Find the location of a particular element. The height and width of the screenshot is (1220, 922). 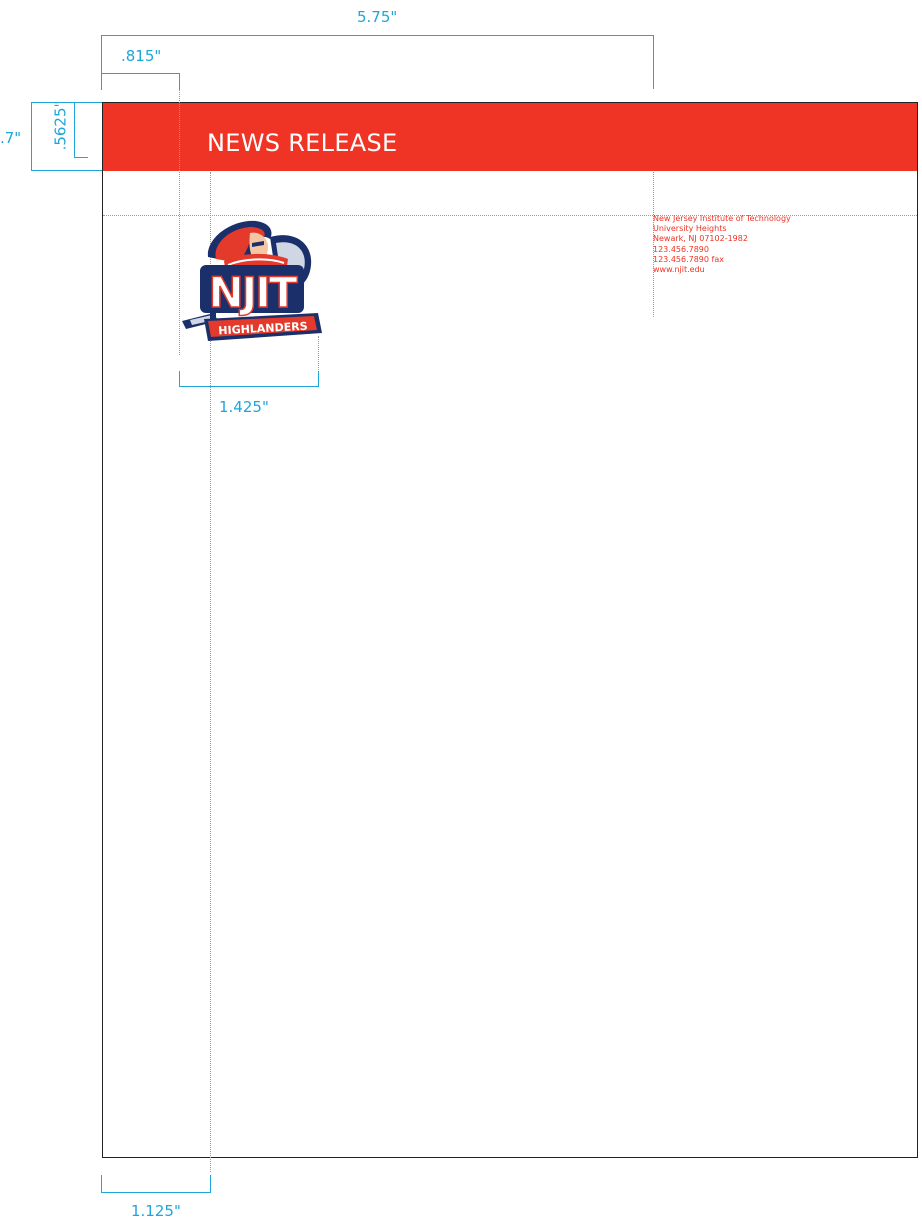

highlanders-ribbon: HIGHLANDERS is located at coordinates (263, 327).